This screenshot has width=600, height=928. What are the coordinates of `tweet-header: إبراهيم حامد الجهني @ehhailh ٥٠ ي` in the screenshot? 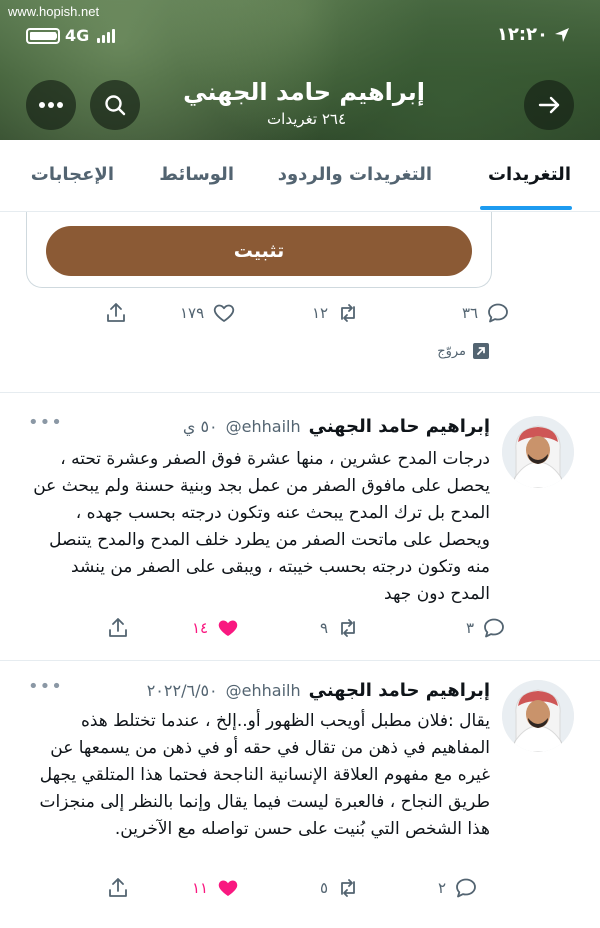 It's located at (336, 426).